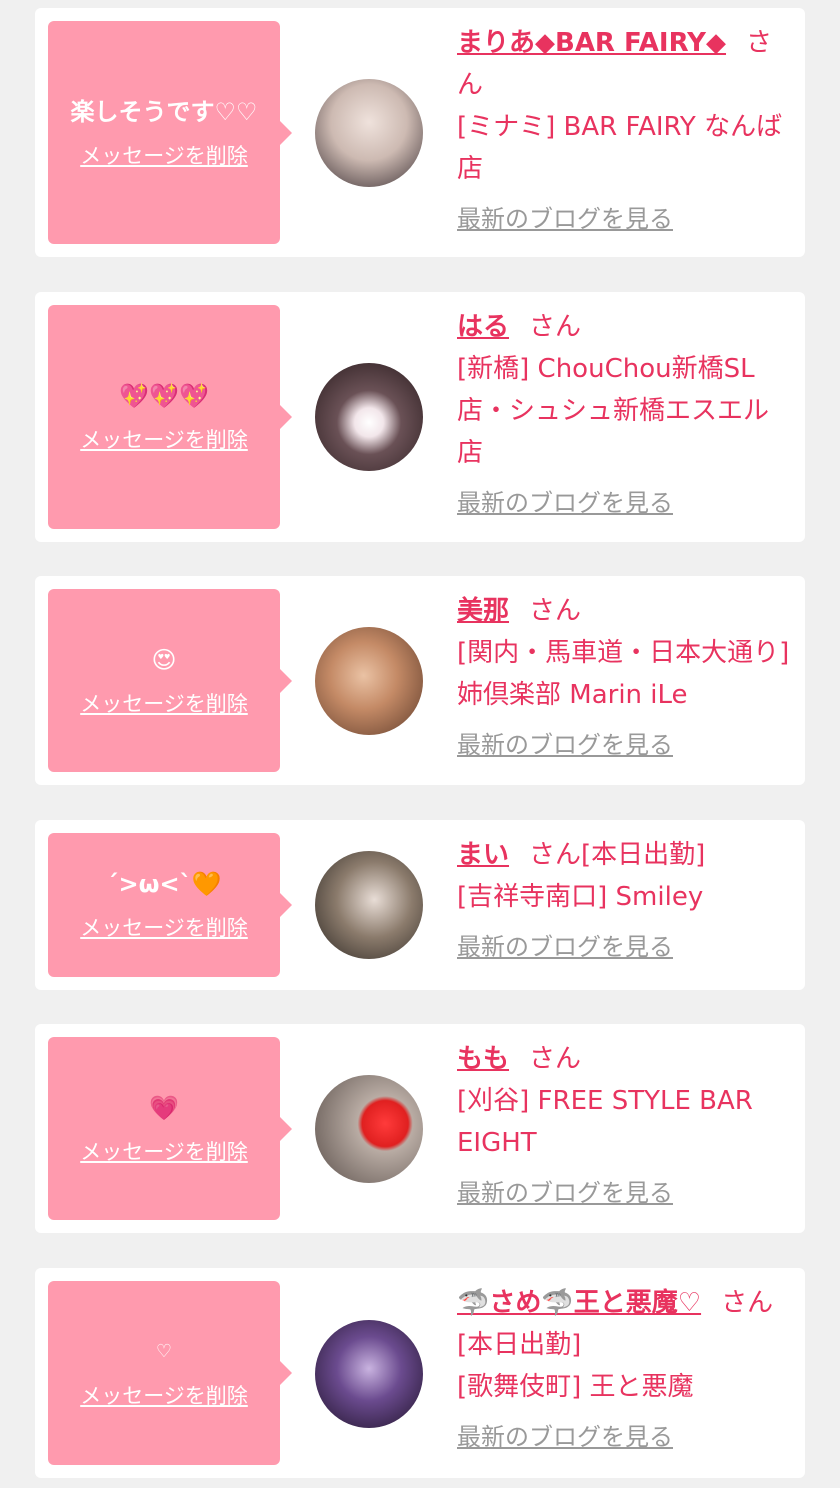 This screenshot has width=840, height=1488. What do you see at coordinates (170, 132) in the screenshot?
I see `message-bubble: 楽しそうです♡♡ メッセージを削除` at bounding box center [170, 132].